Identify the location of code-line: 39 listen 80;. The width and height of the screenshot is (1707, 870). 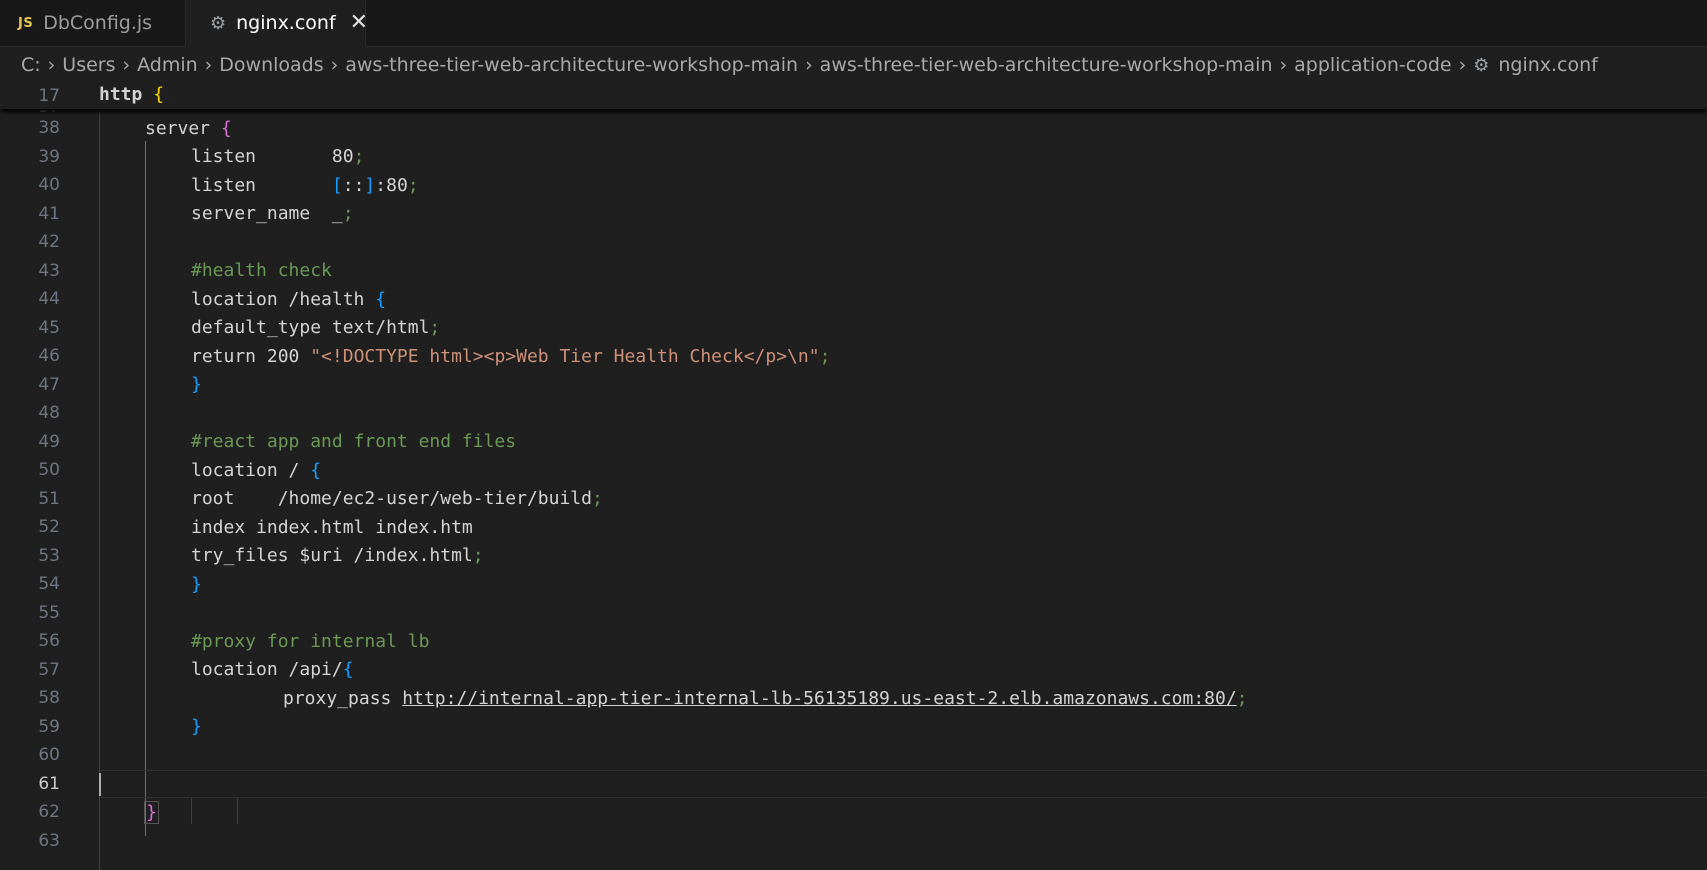
(853, 157).